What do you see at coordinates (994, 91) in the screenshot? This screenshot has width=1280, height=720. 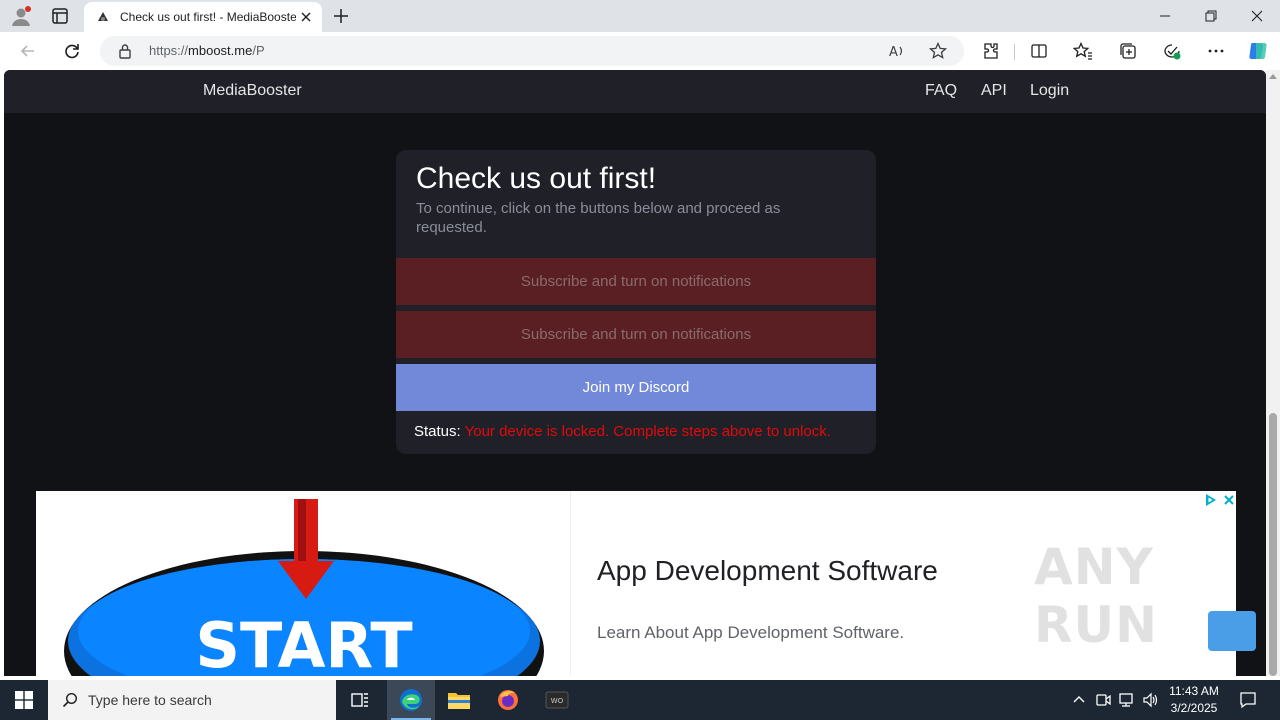 I see `nav-api-link: API` at bounding box center [994, 91].